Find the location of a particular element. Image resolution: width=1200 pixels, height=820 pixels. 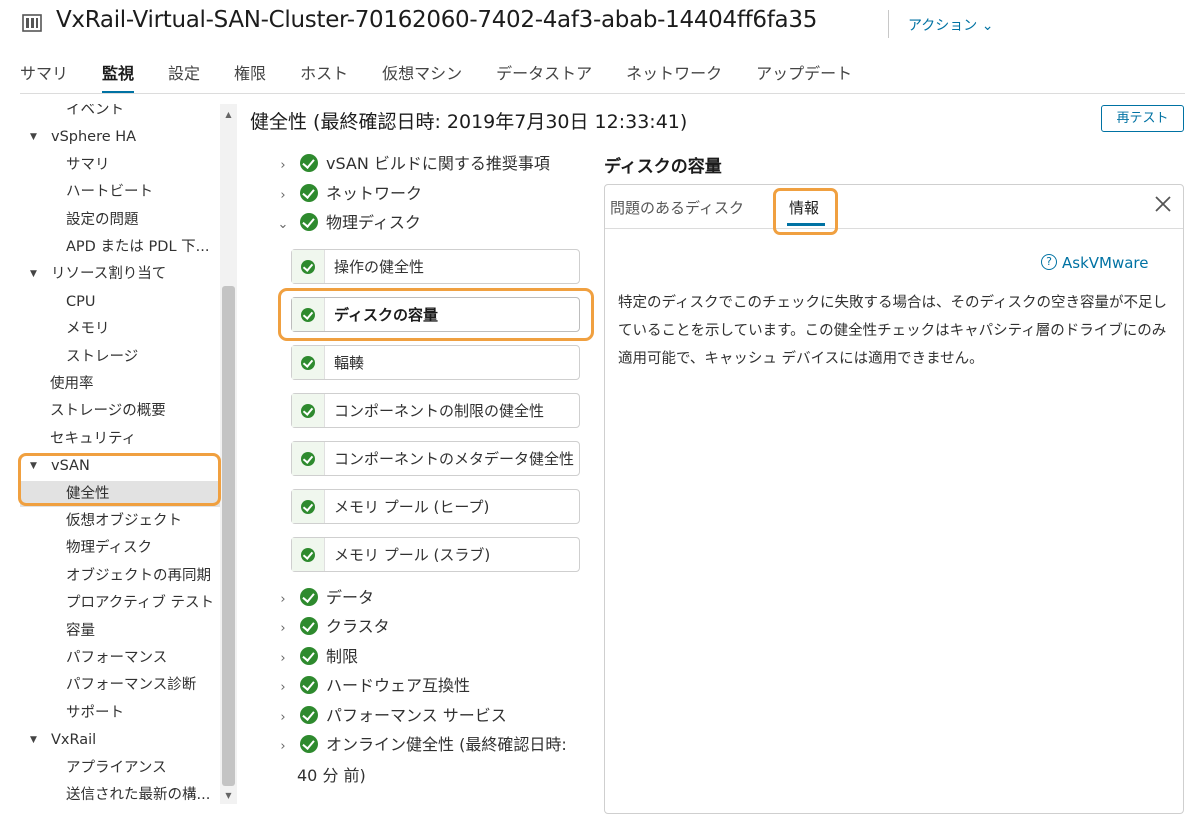

scroll-thumb is located at coordinates (228, 536).